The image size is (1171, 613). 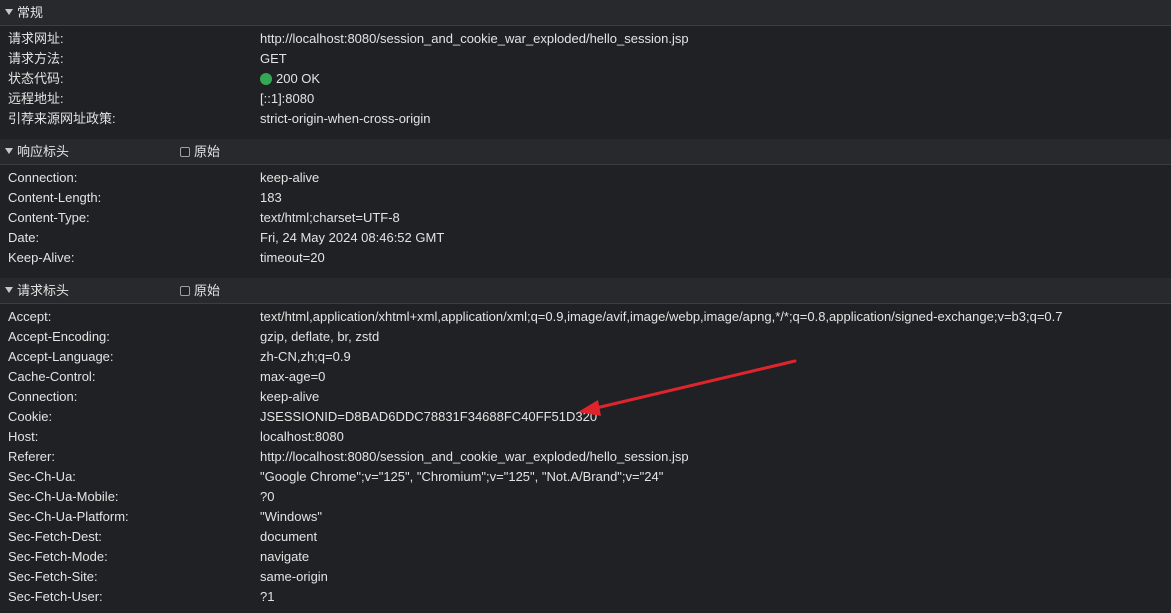 I want to click on general-row-status: 状态代码: 200 OK, so click(x=585, y=79).